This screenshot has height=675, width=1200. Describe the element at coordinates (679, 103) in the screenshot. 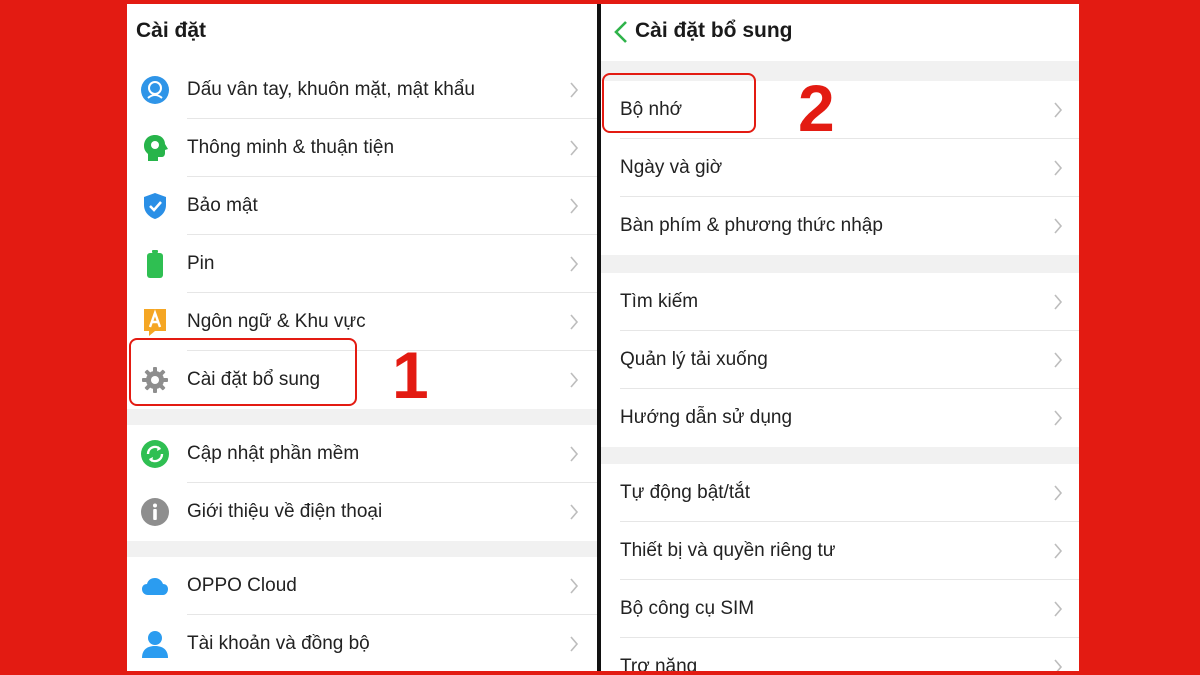

I see `step2-highlight-box` at that location.